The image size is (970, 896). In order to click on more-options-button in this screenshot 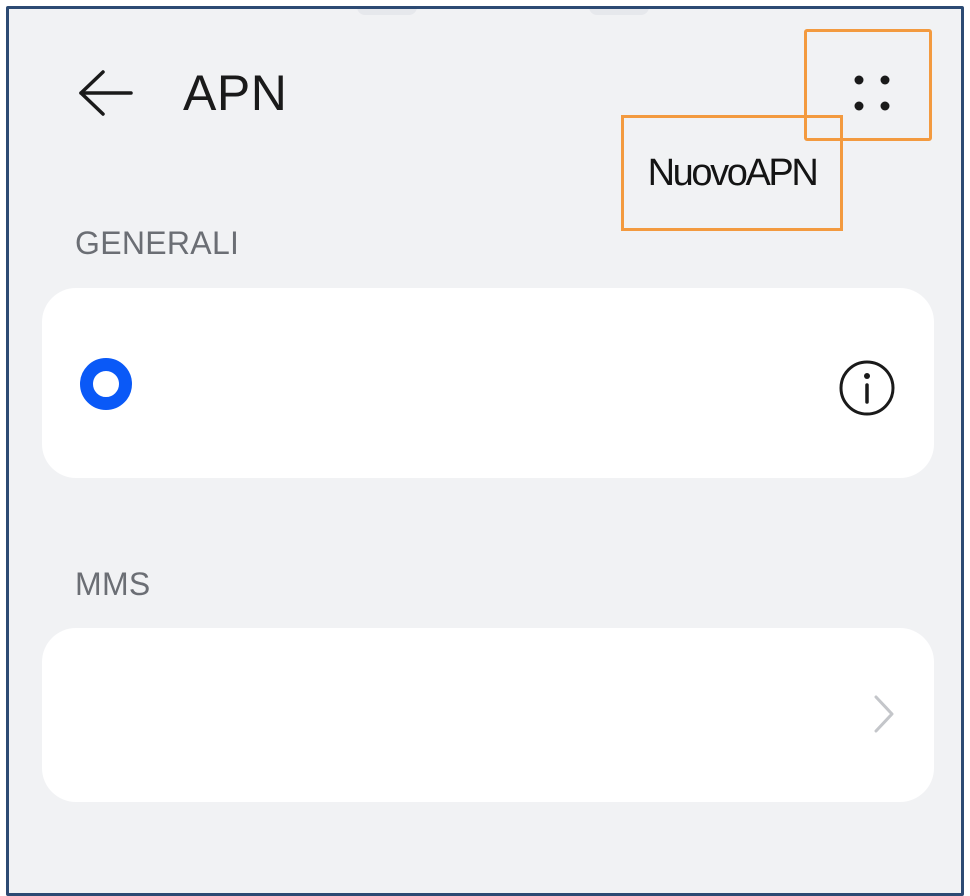, I will do `click(872, 93)`.